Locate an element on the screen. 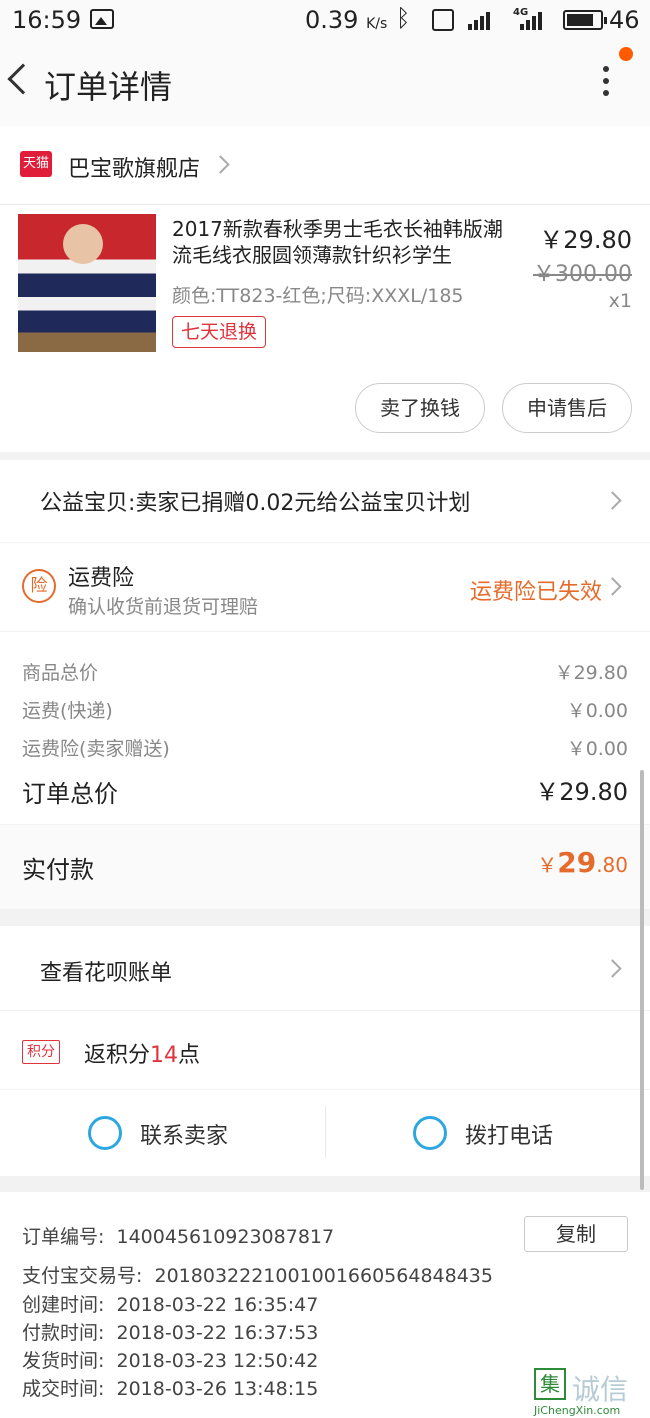 The height and width of the screenshot is (1418, 650). points-text: 返积分14点 is located at coordinates (142, 1055).